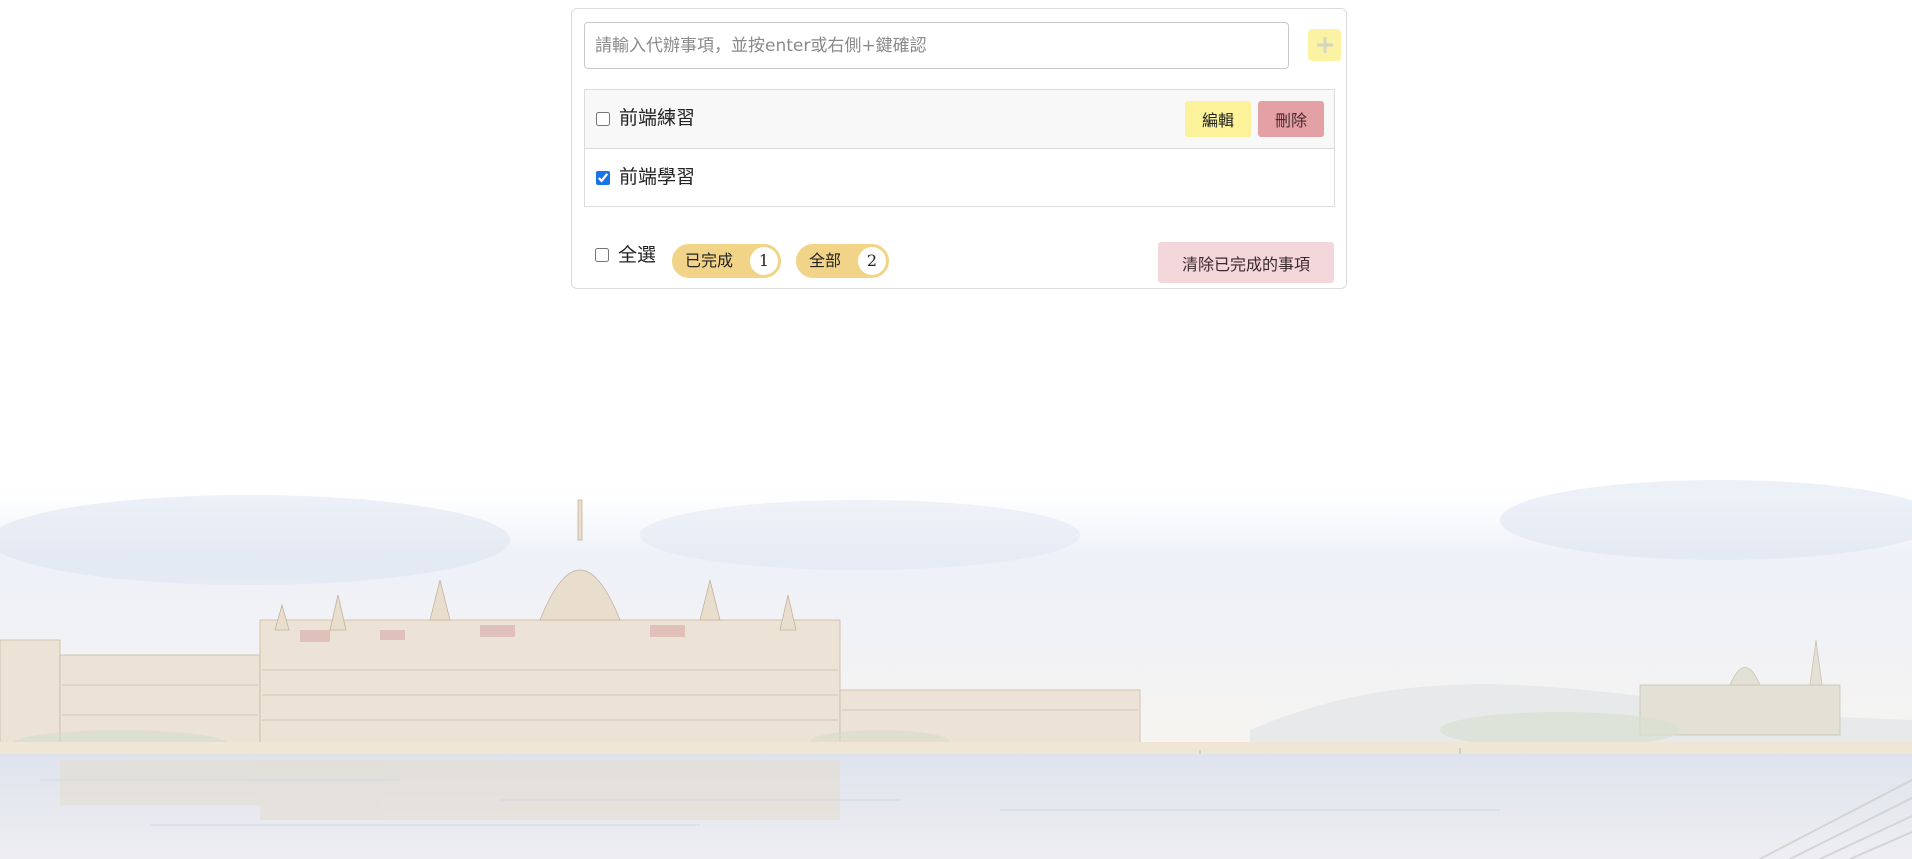 The image size is (1912, 859). I want to click on todo-input-row, so click(962, 45).